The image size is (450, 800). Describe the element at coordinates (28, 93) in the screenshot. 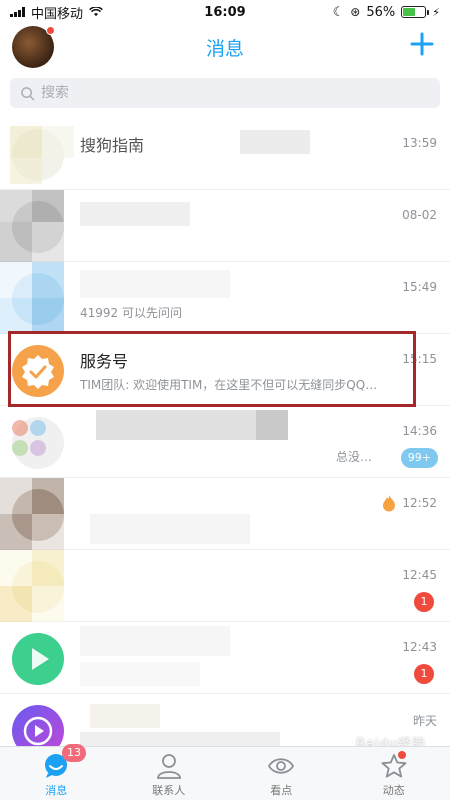

I see `search-icon` at that location.